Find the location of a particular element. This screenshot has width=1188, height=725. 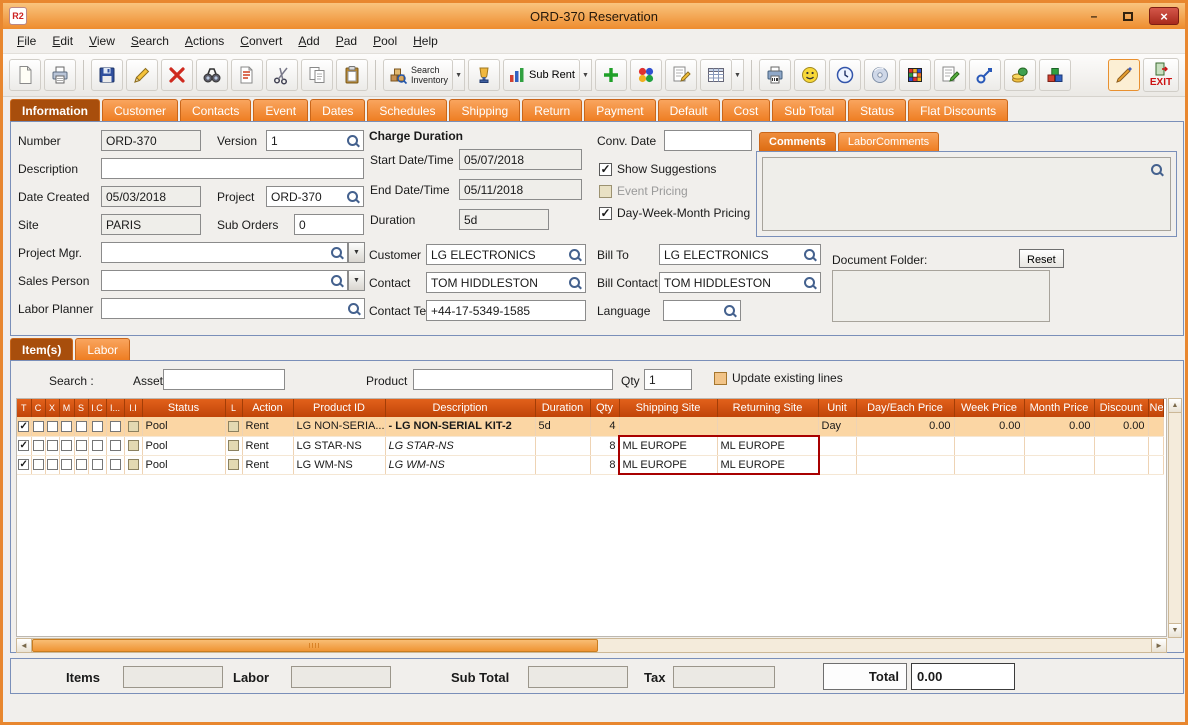

document-folder-box is located at coordinates (941, 296).